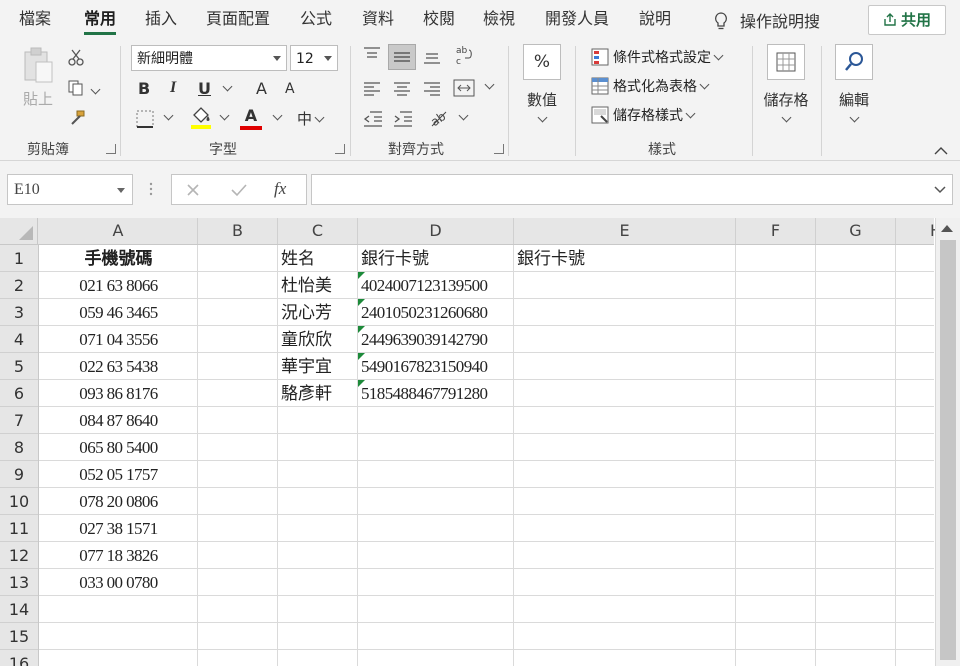 The height and width of the screenshot is (666, 960). Describe the element at coordinates (118, 555) in the screenshot. I see `cell-a12: 077 18 3826` at that location.